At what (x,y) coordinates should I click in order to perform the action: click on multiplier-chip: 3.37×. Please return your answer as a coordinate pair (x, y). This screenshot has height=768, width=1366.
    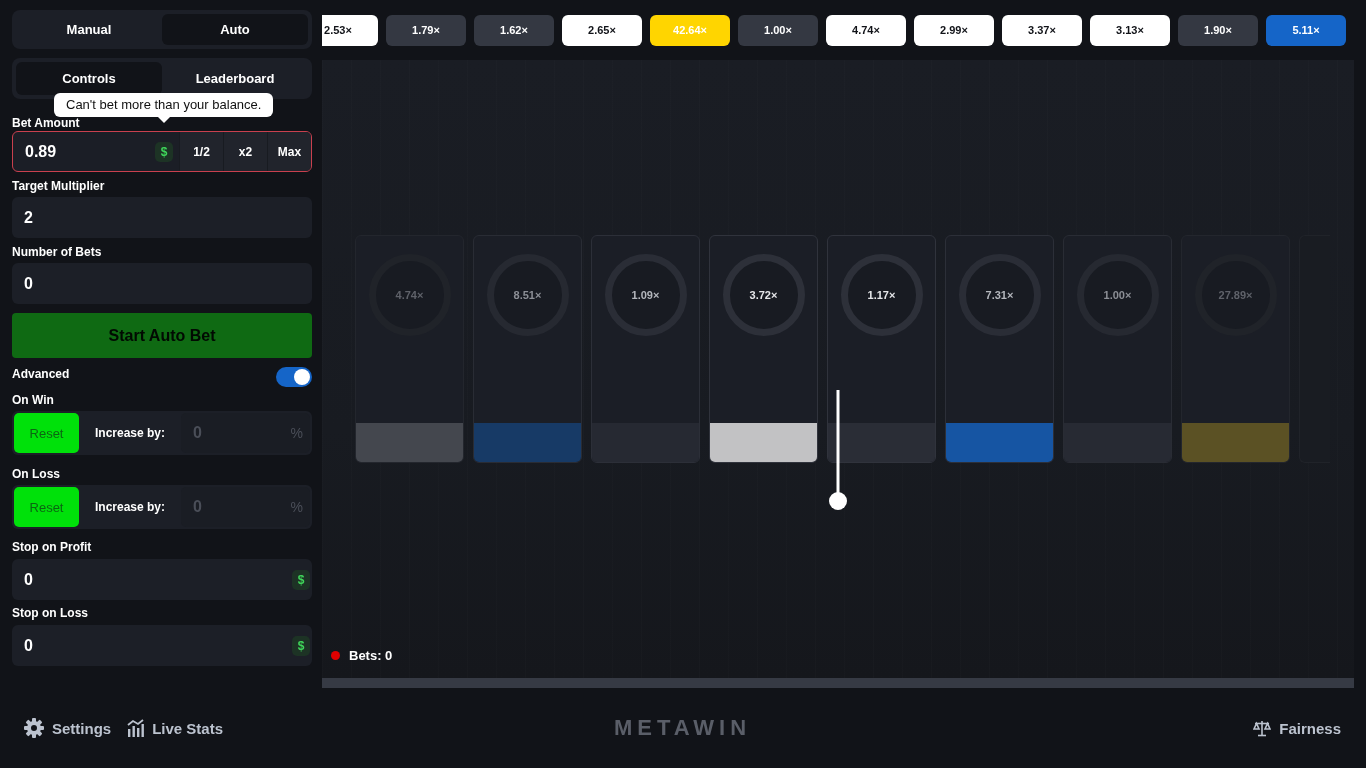
    Looking at the image, I should click on (1042, 30).